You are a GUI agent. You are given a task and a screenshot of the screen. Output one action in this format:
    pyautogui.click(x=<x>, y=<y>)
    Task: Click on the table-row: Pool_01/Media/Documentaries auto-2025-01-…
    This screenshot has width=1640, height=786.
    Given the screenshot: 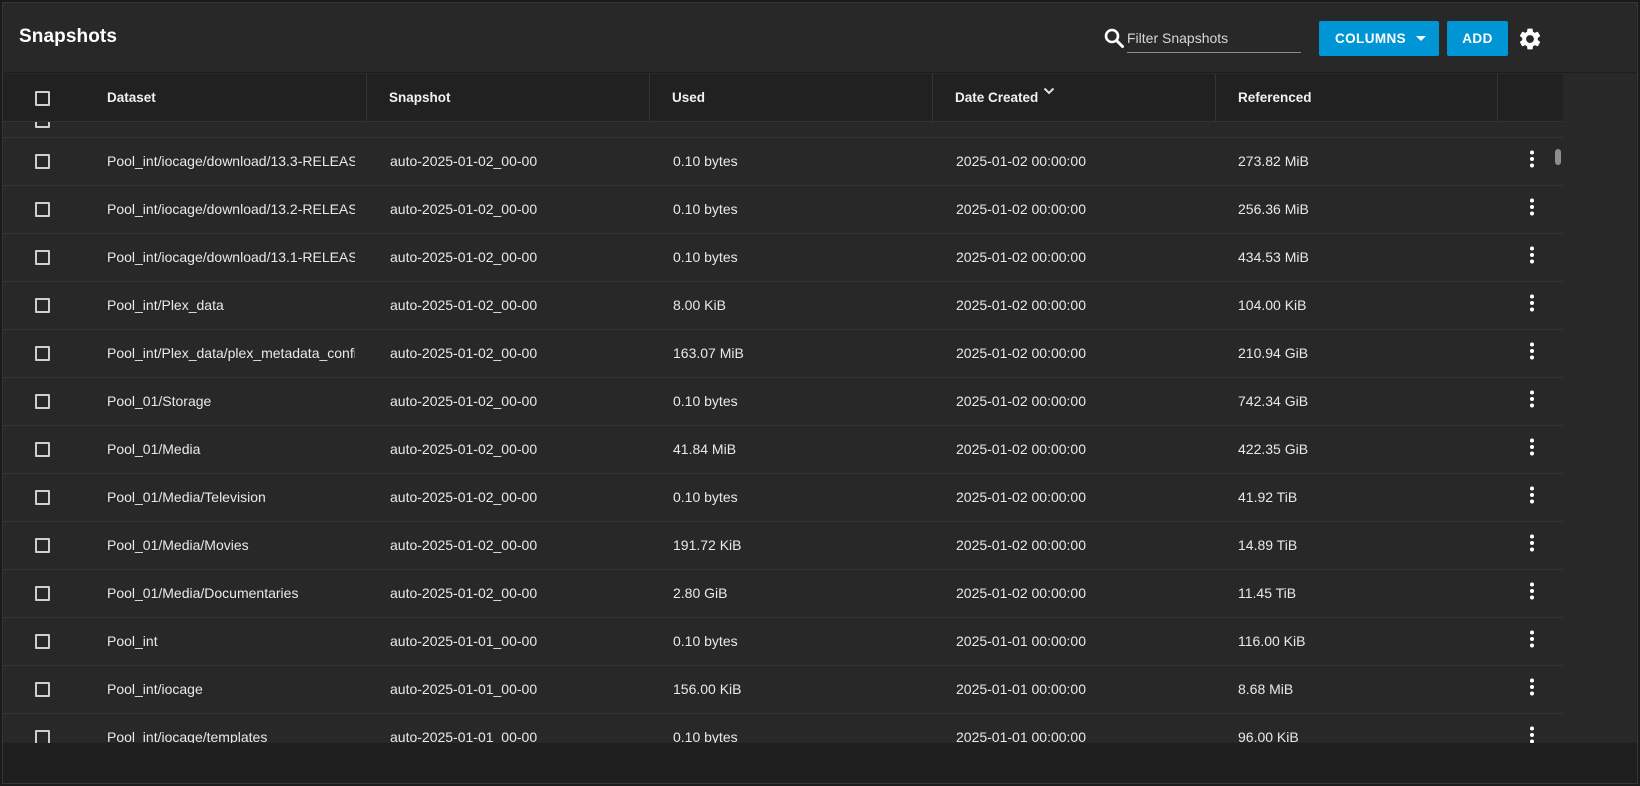 What is the action you would take?
    pyautogui.click(x=783, y=594)
    